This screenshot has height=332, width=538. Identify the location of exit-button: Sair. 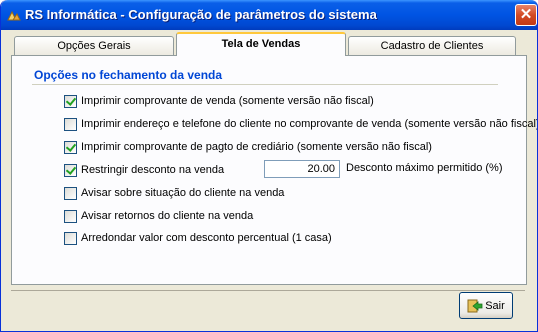
(486, 305).